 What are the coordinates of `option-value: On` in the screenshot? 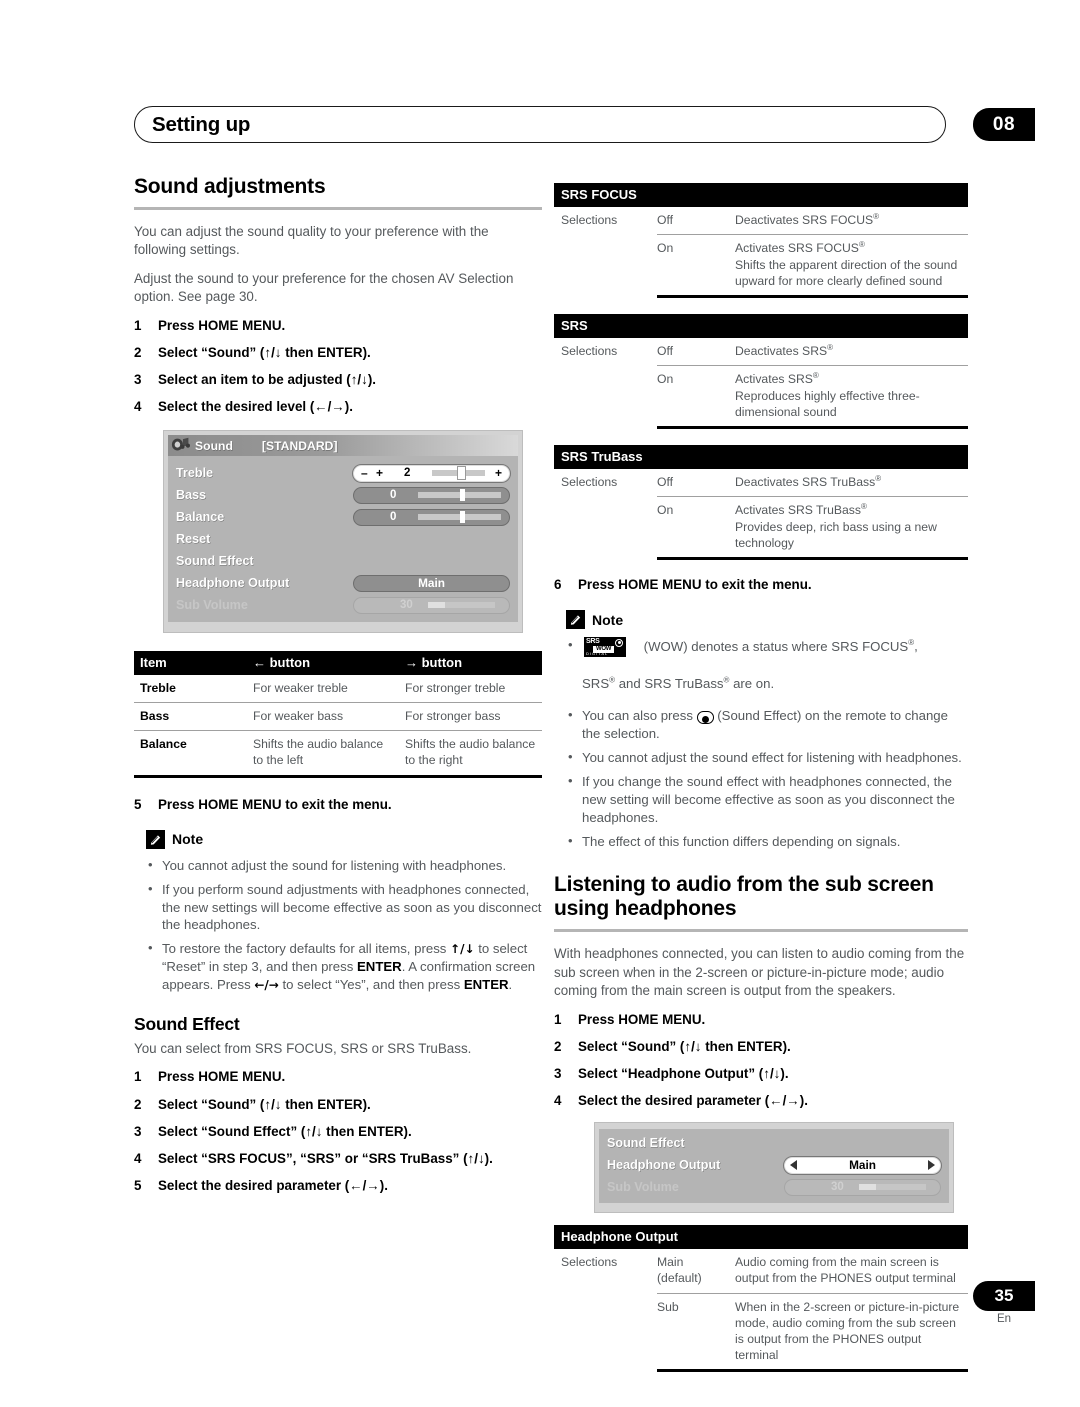 It's located at (696, 397).